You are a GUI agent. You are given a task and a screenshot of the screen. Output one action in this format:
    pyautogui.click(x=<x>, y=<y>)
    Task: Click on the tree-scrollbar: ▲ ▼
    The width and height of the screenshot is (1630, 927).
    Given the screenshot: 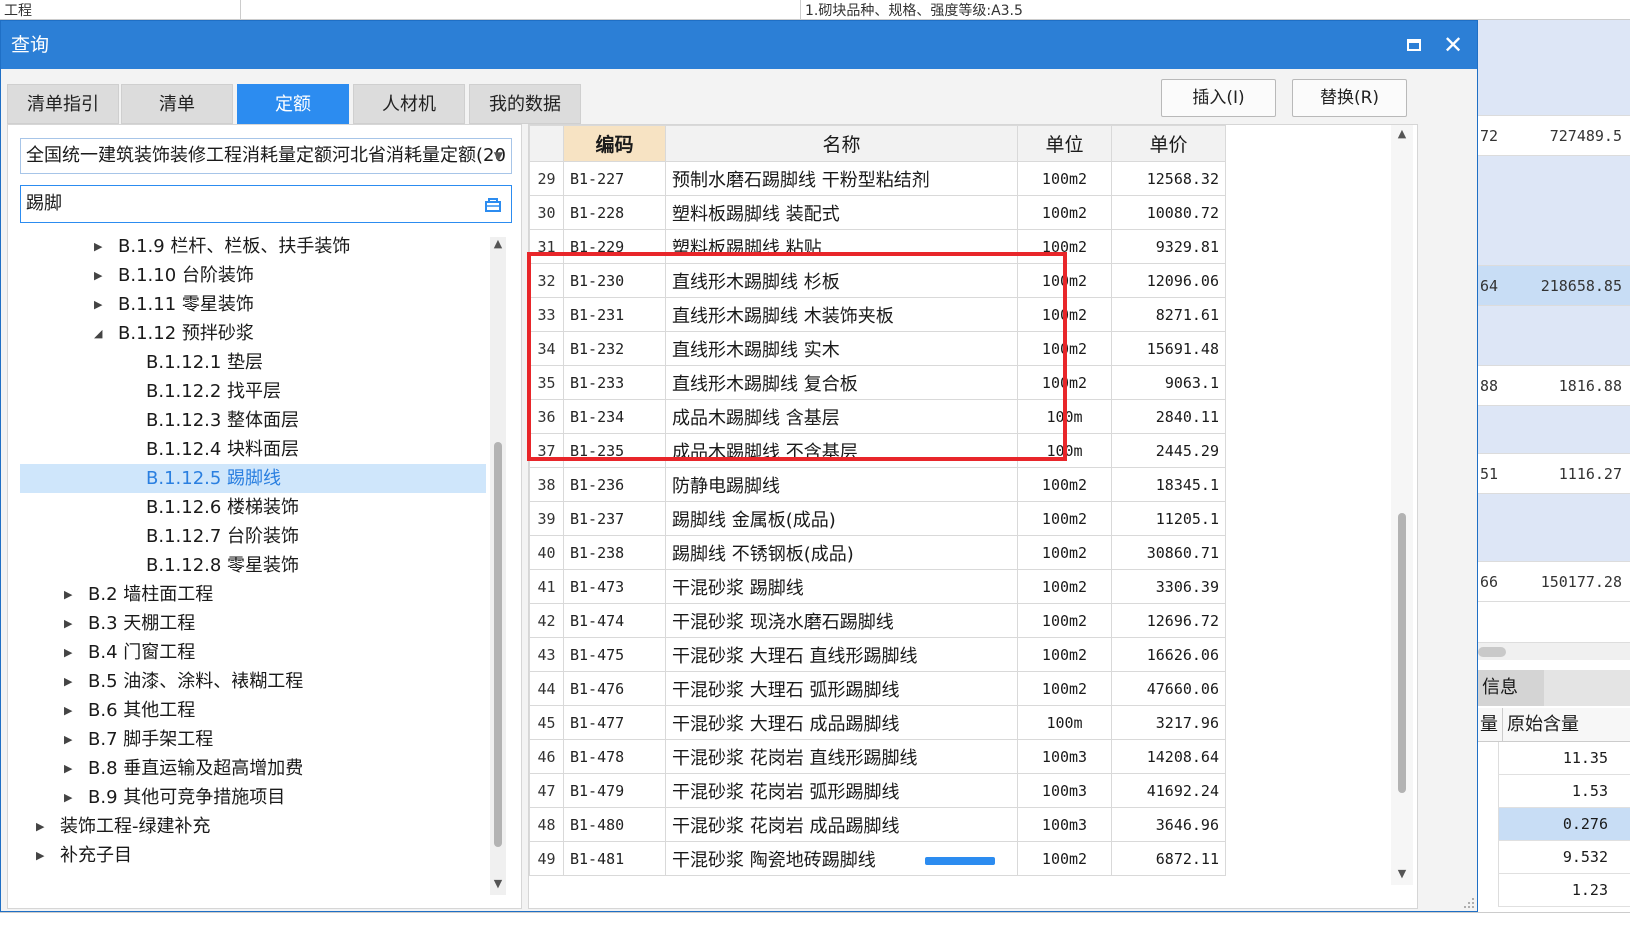 What is the action you would take?
    pyautogui.click(x=498, y=566)
    